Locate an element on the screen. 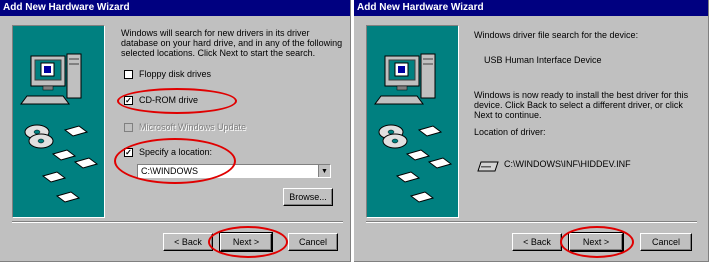  location-heading: Location of driver: is located at coordinates (510, 132).